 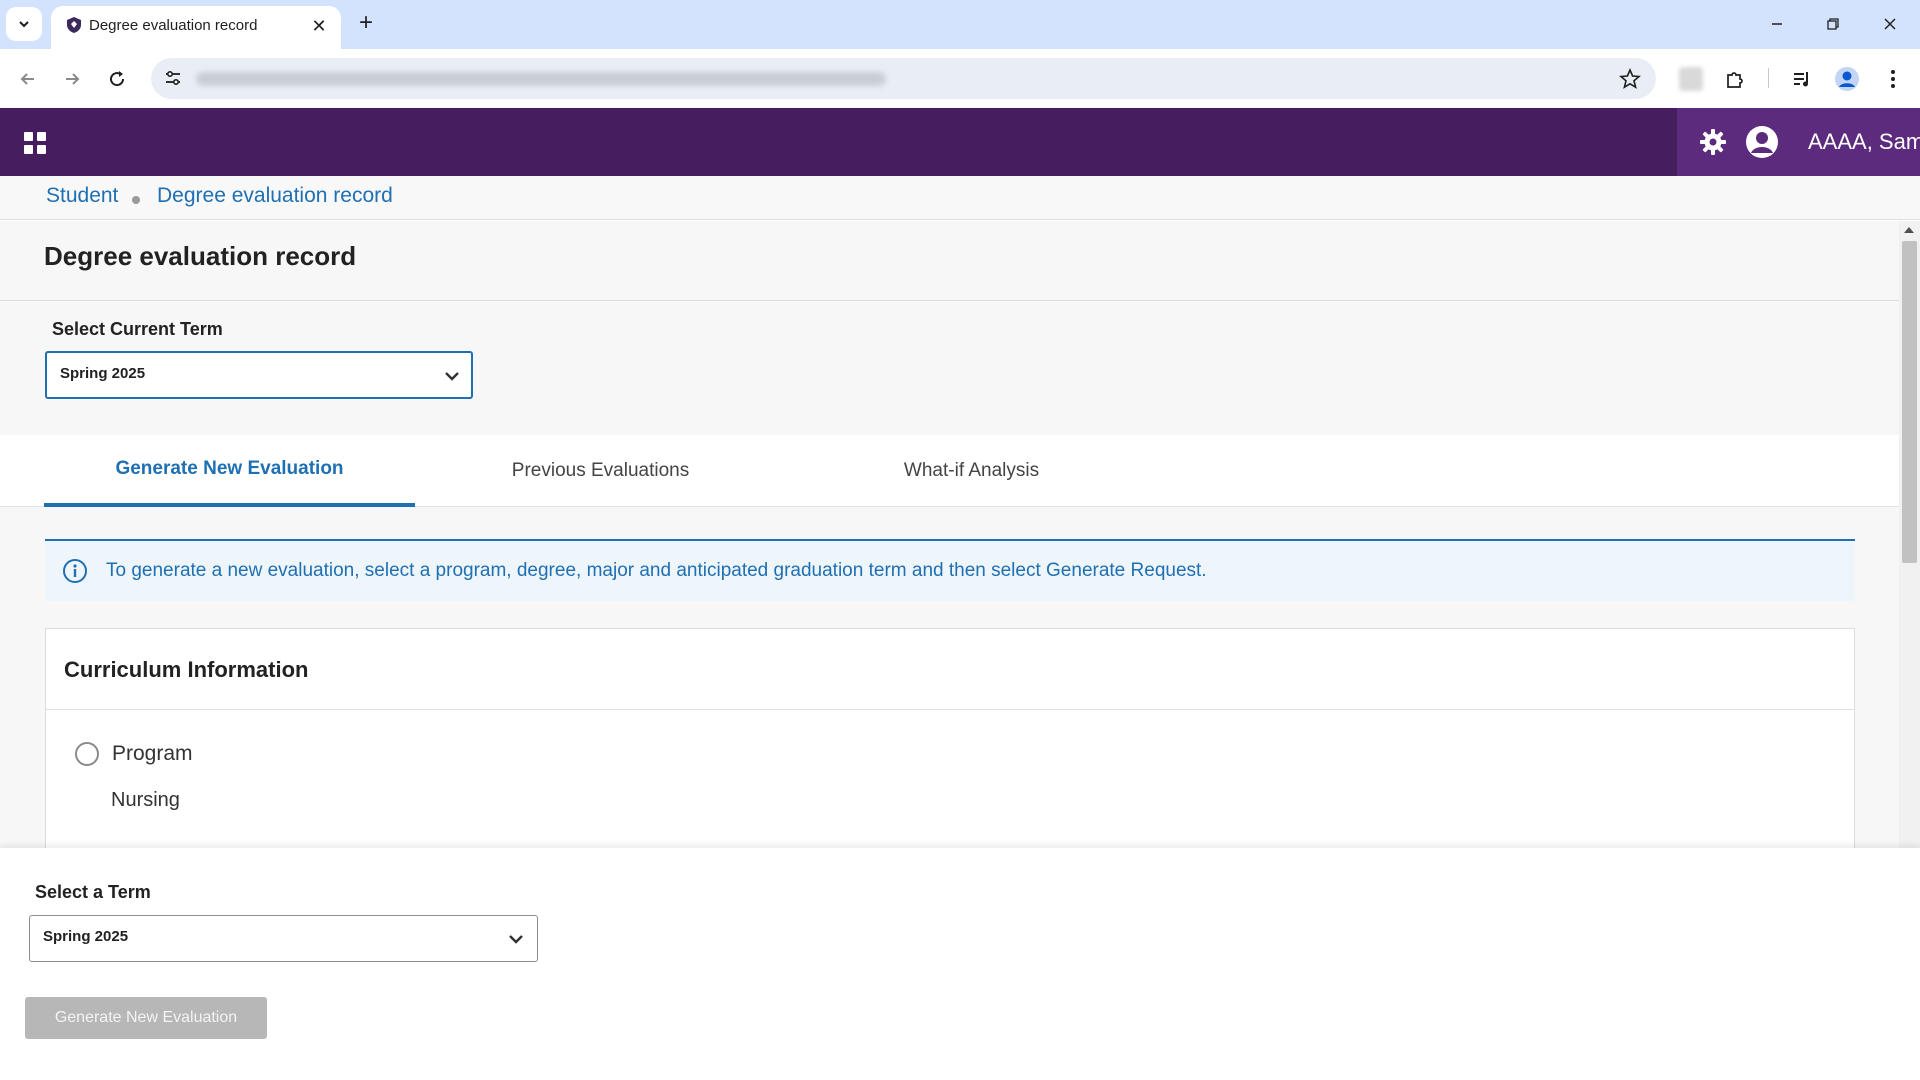 I want to click on app-menu-grid-icon, so click(x=35, y=143).